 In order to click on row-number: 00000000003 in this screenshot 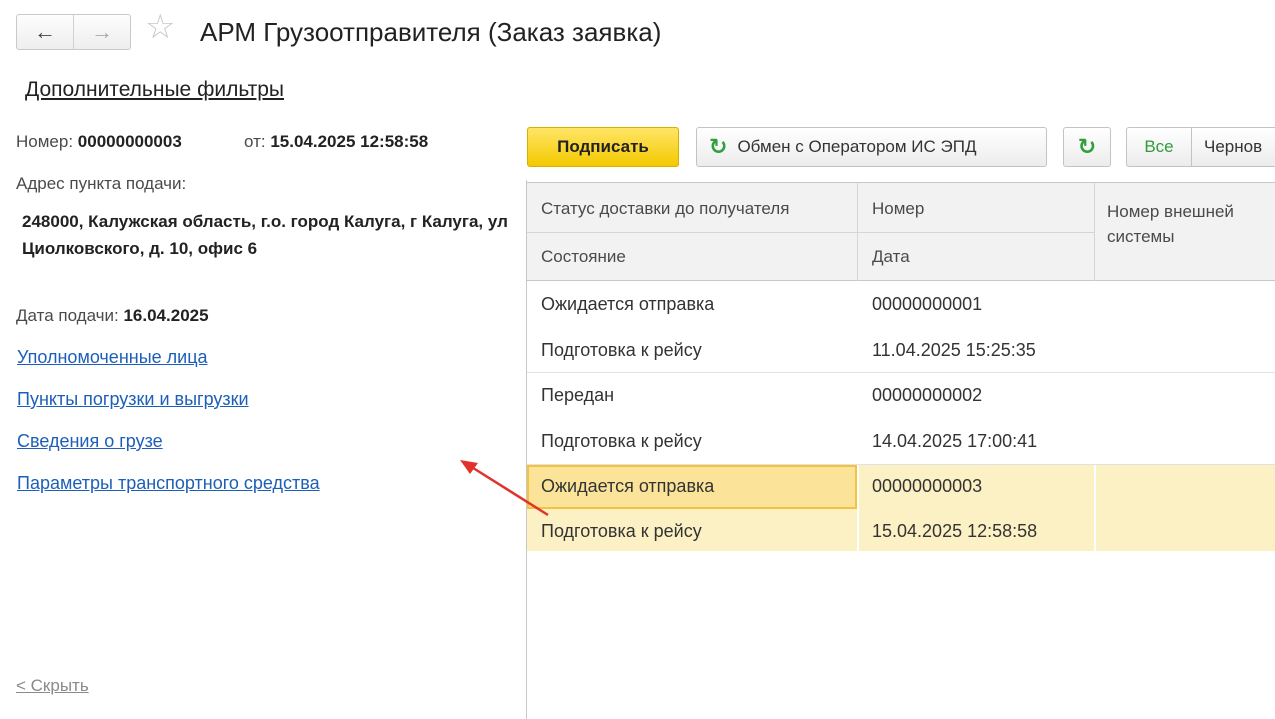, I will do `click(927, 486)`.